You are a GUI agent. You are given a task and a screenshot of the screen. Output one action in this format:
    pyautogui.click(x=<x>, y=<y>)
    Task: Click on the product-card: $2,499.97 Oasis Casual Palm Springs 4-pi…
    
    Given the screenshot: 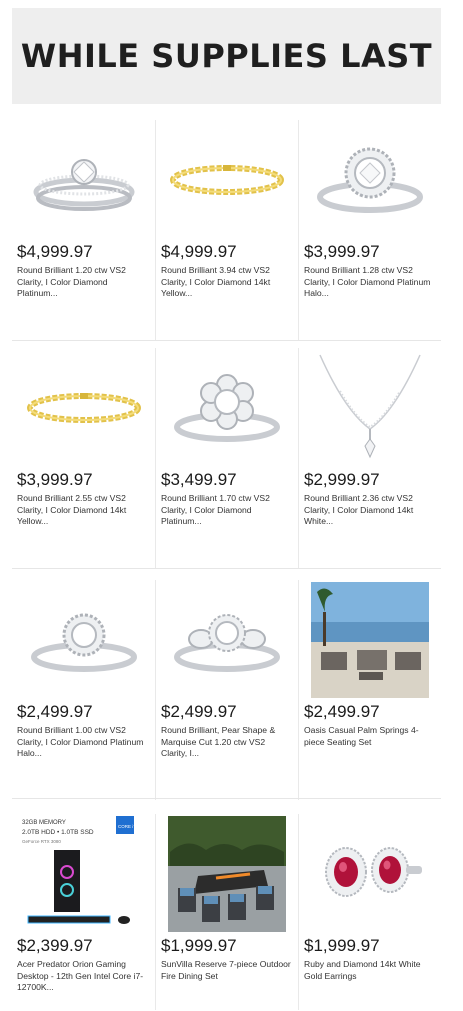 What is the action you would take?
    pyautogui.click(x=369, y=690)
    